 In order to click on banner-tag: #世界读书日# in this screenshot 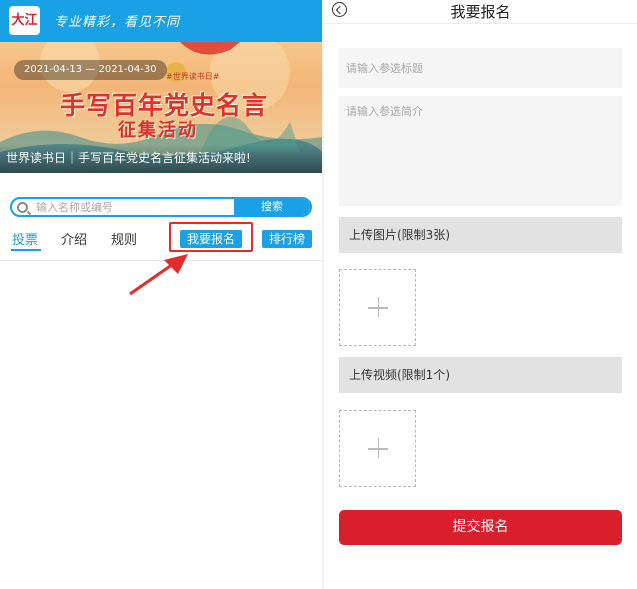, I will do `click(193, 76)`.